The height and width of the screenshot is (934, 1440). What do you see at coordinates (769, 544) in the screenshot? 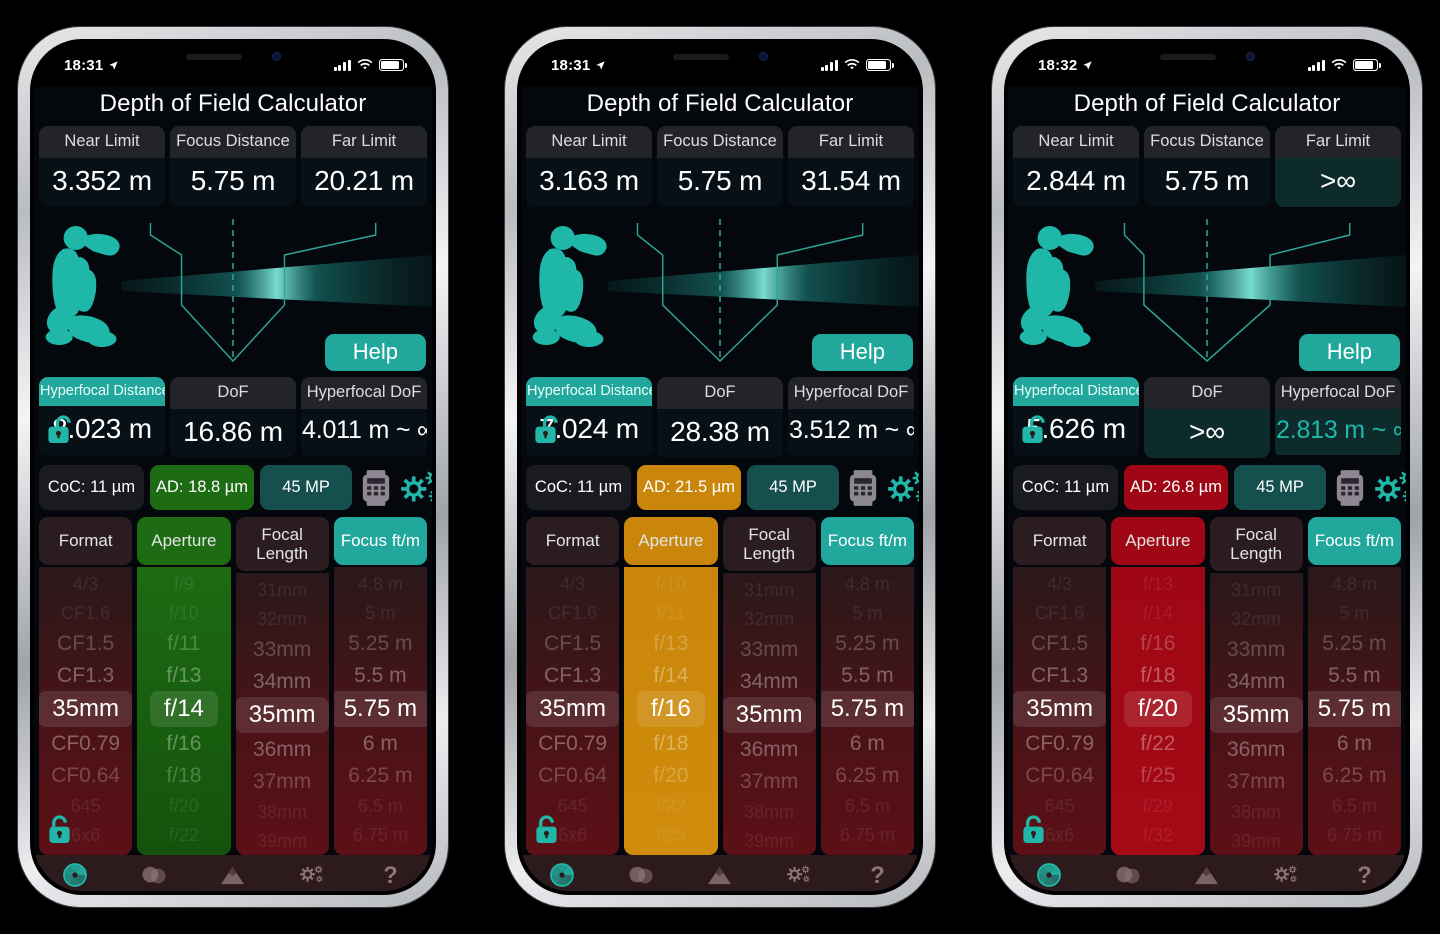
I see `picker-header-focal-length: Focal Length` at bounding box center [769, 544].